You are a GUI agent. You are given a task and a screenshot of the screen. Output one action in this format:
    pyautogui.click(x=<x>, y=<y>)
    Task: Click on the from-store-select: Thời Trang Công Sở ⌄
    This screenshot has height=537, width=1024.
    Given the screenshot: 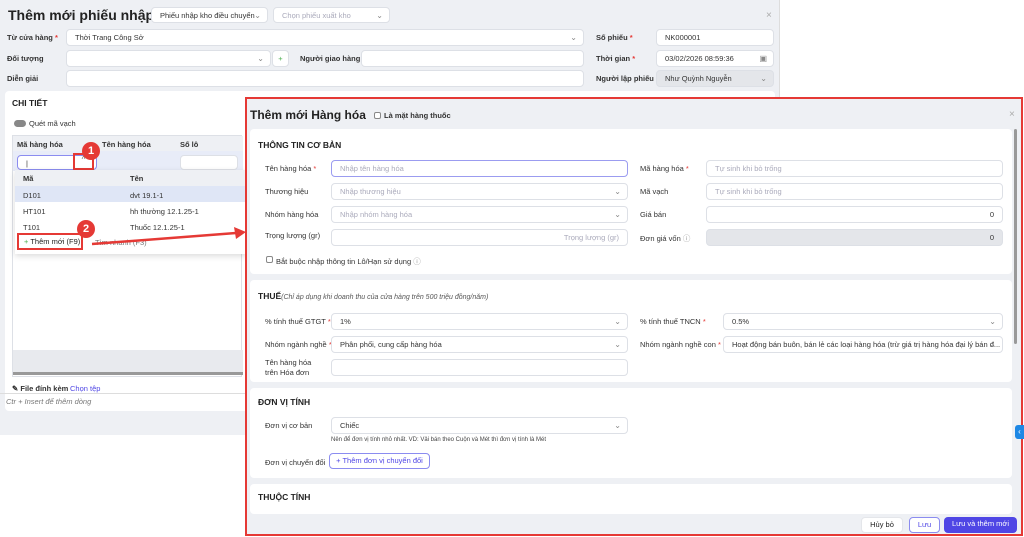 What is the action you would take?
    pyautogui.click(x=325, y=37)
    